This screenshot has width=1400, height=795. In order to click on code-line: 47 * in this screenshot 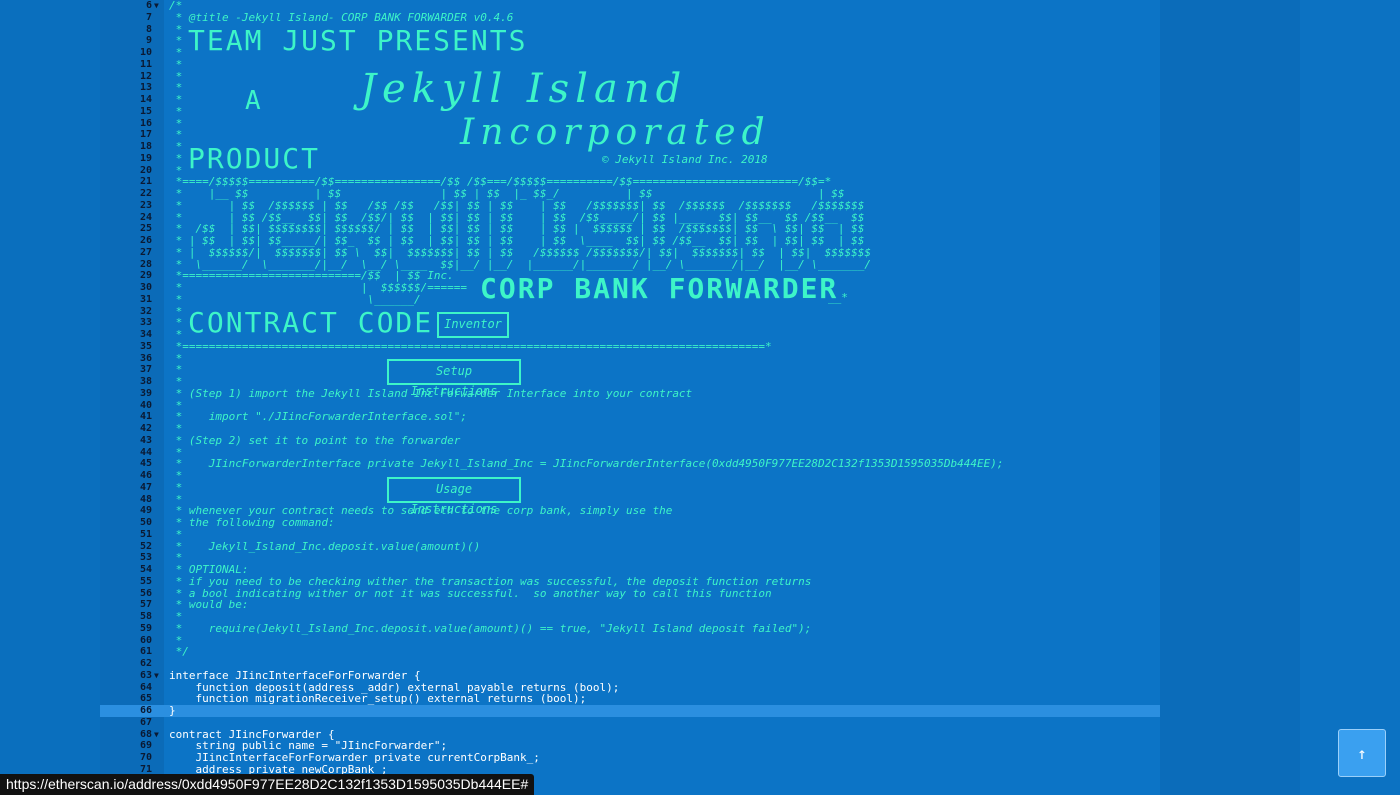, I will do `click(630, 487)`.